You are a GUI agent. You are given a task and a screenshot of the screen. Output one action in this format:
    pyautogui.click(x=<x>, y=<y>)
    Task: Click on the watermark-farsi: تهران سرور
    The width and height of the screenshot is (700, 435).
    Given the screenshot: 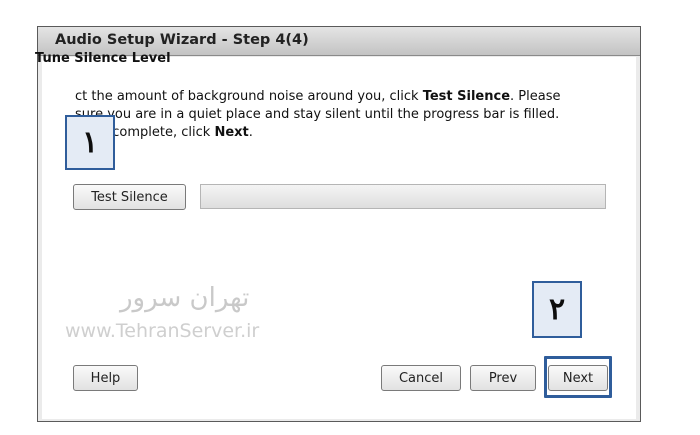 What is the action you would take?
    pyautogui.click(x=185, y=298)
    